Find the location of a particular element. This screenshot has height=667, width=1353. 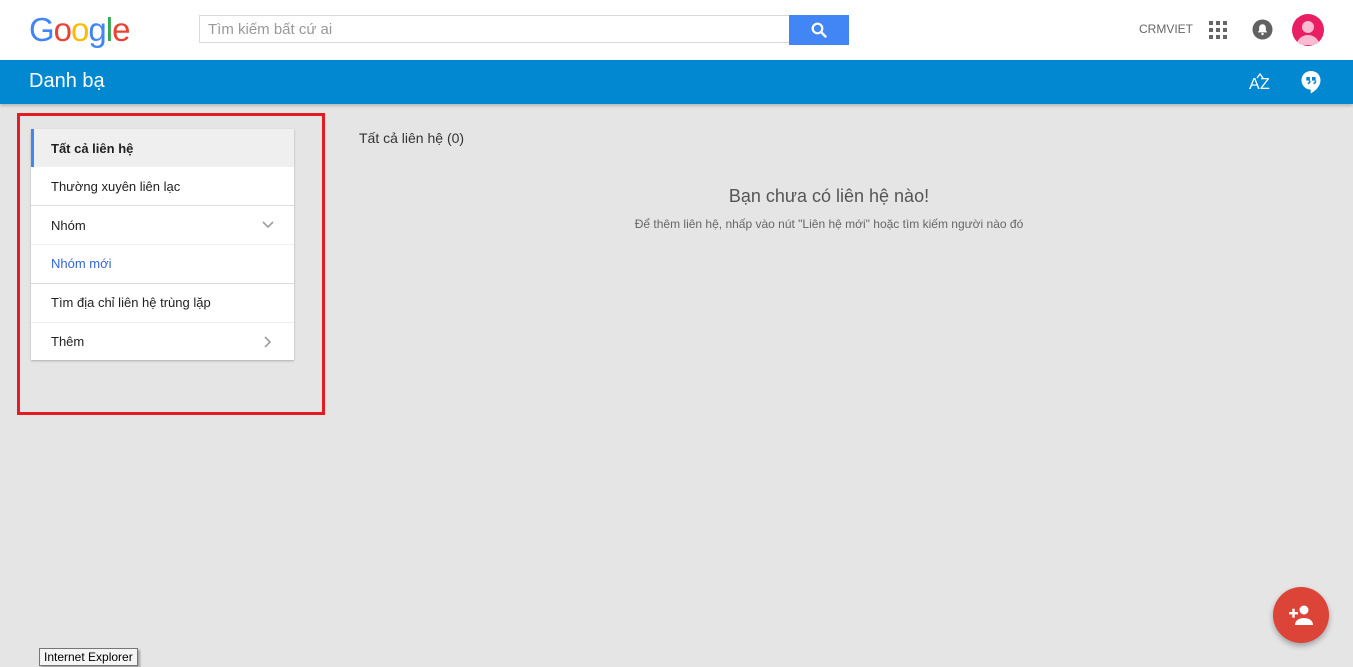

add-contact-button is located at coordinates (1301, 615).